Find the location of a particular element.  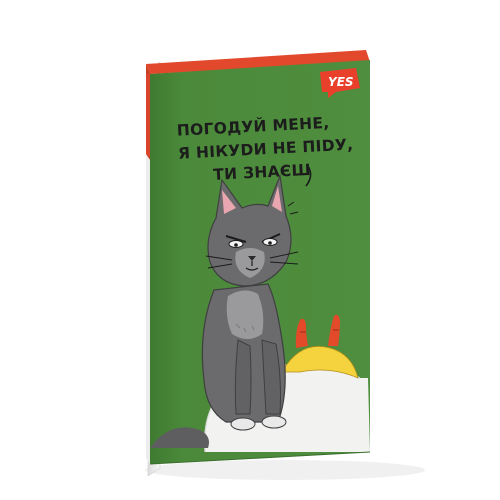

brand-logo-text: YES is located at coordinates (341, 82).